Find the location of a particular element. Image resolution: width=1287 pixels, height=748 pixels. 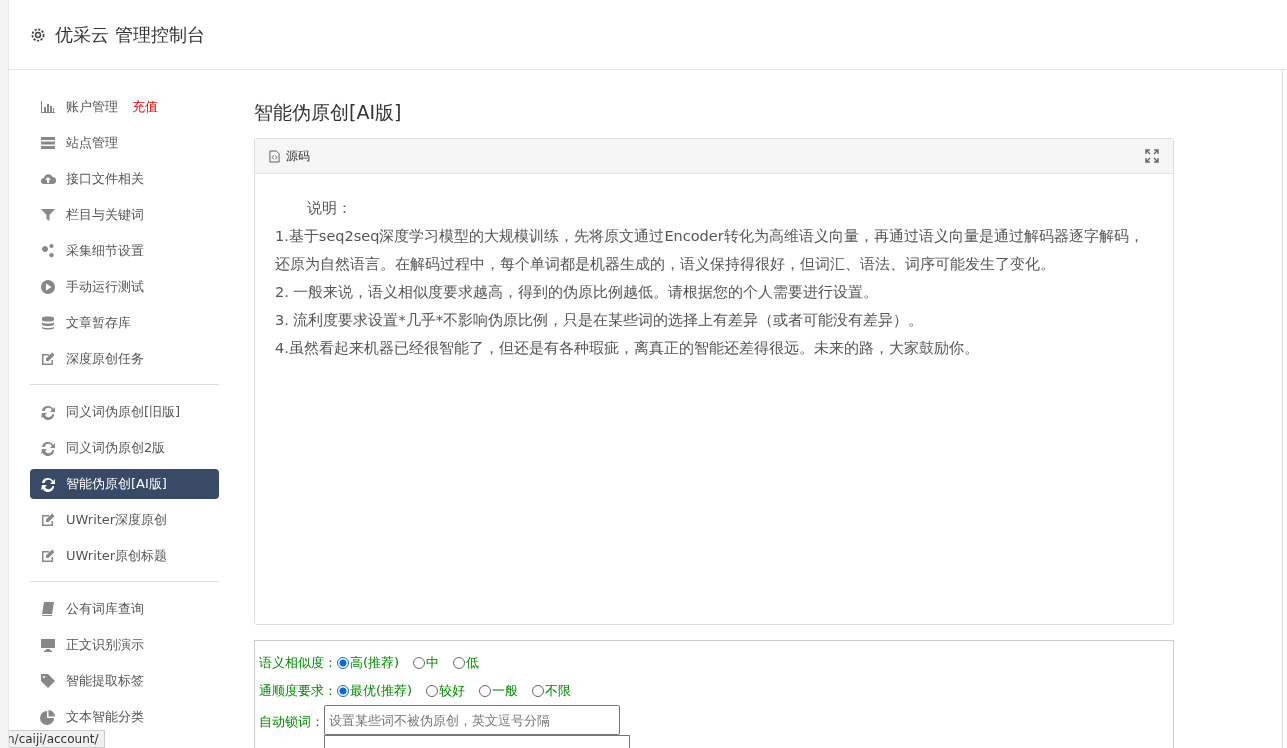

sidebar-item: UWriter原创标题 is located at coordinates (124, 556).